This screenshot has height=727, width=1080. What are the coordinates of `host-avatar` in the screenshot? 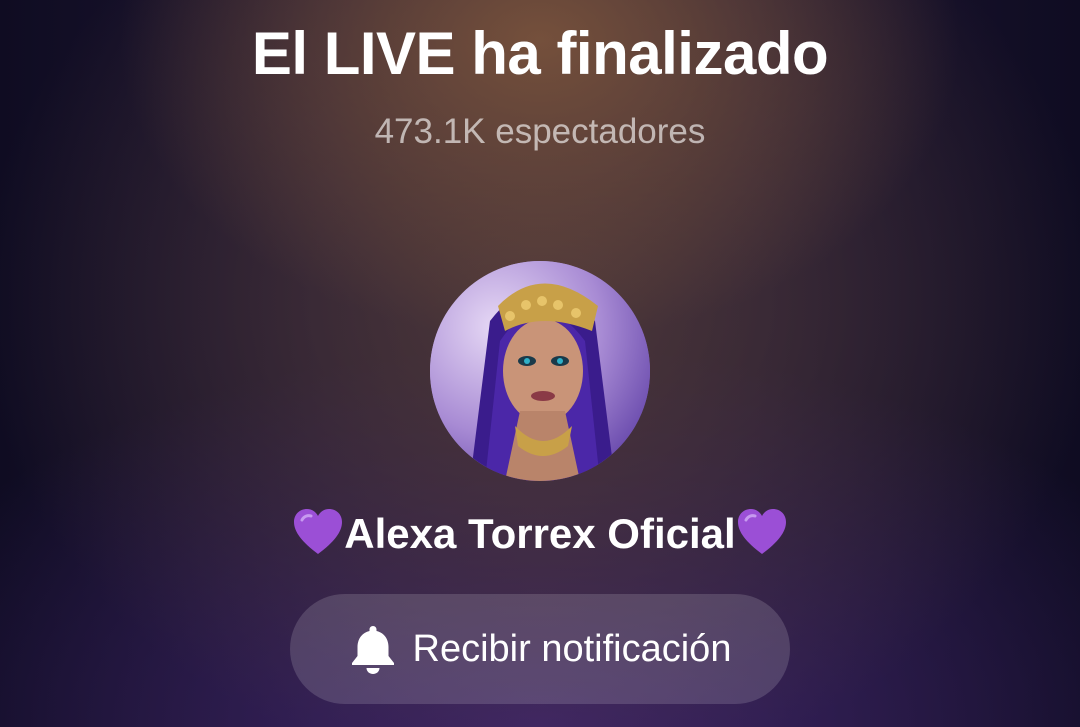 It's located at (540, 371).